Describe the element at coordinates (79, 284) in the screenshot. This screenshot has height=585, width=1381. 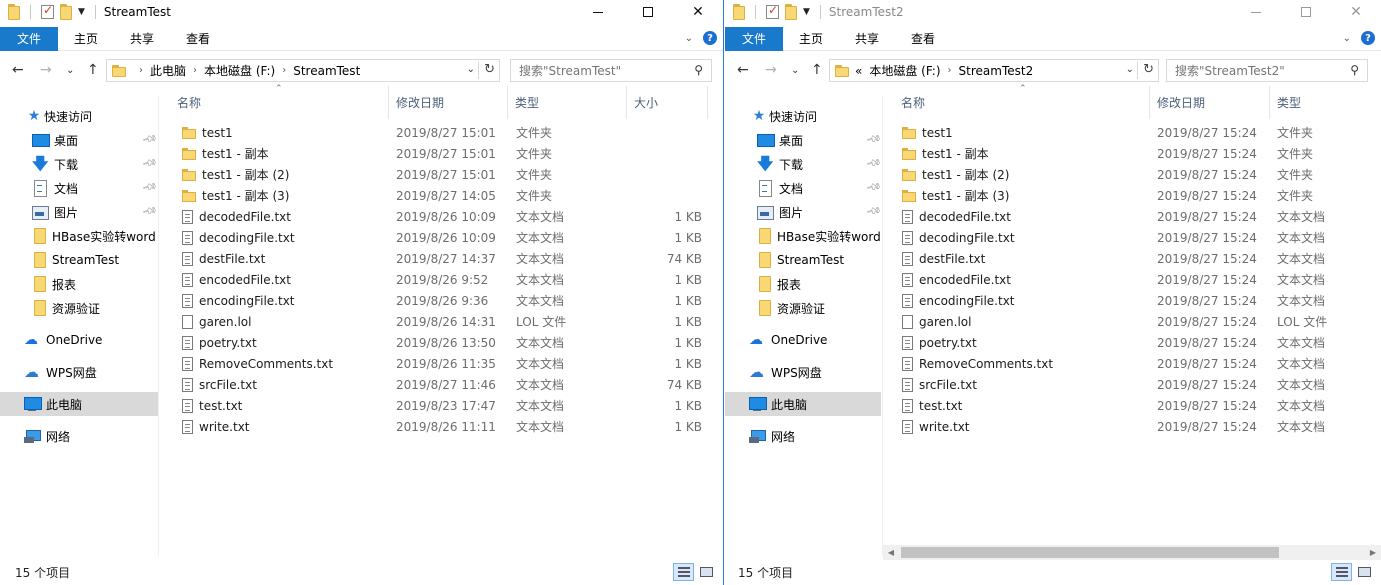
I see `nav-item-reports: 报表` at that location.